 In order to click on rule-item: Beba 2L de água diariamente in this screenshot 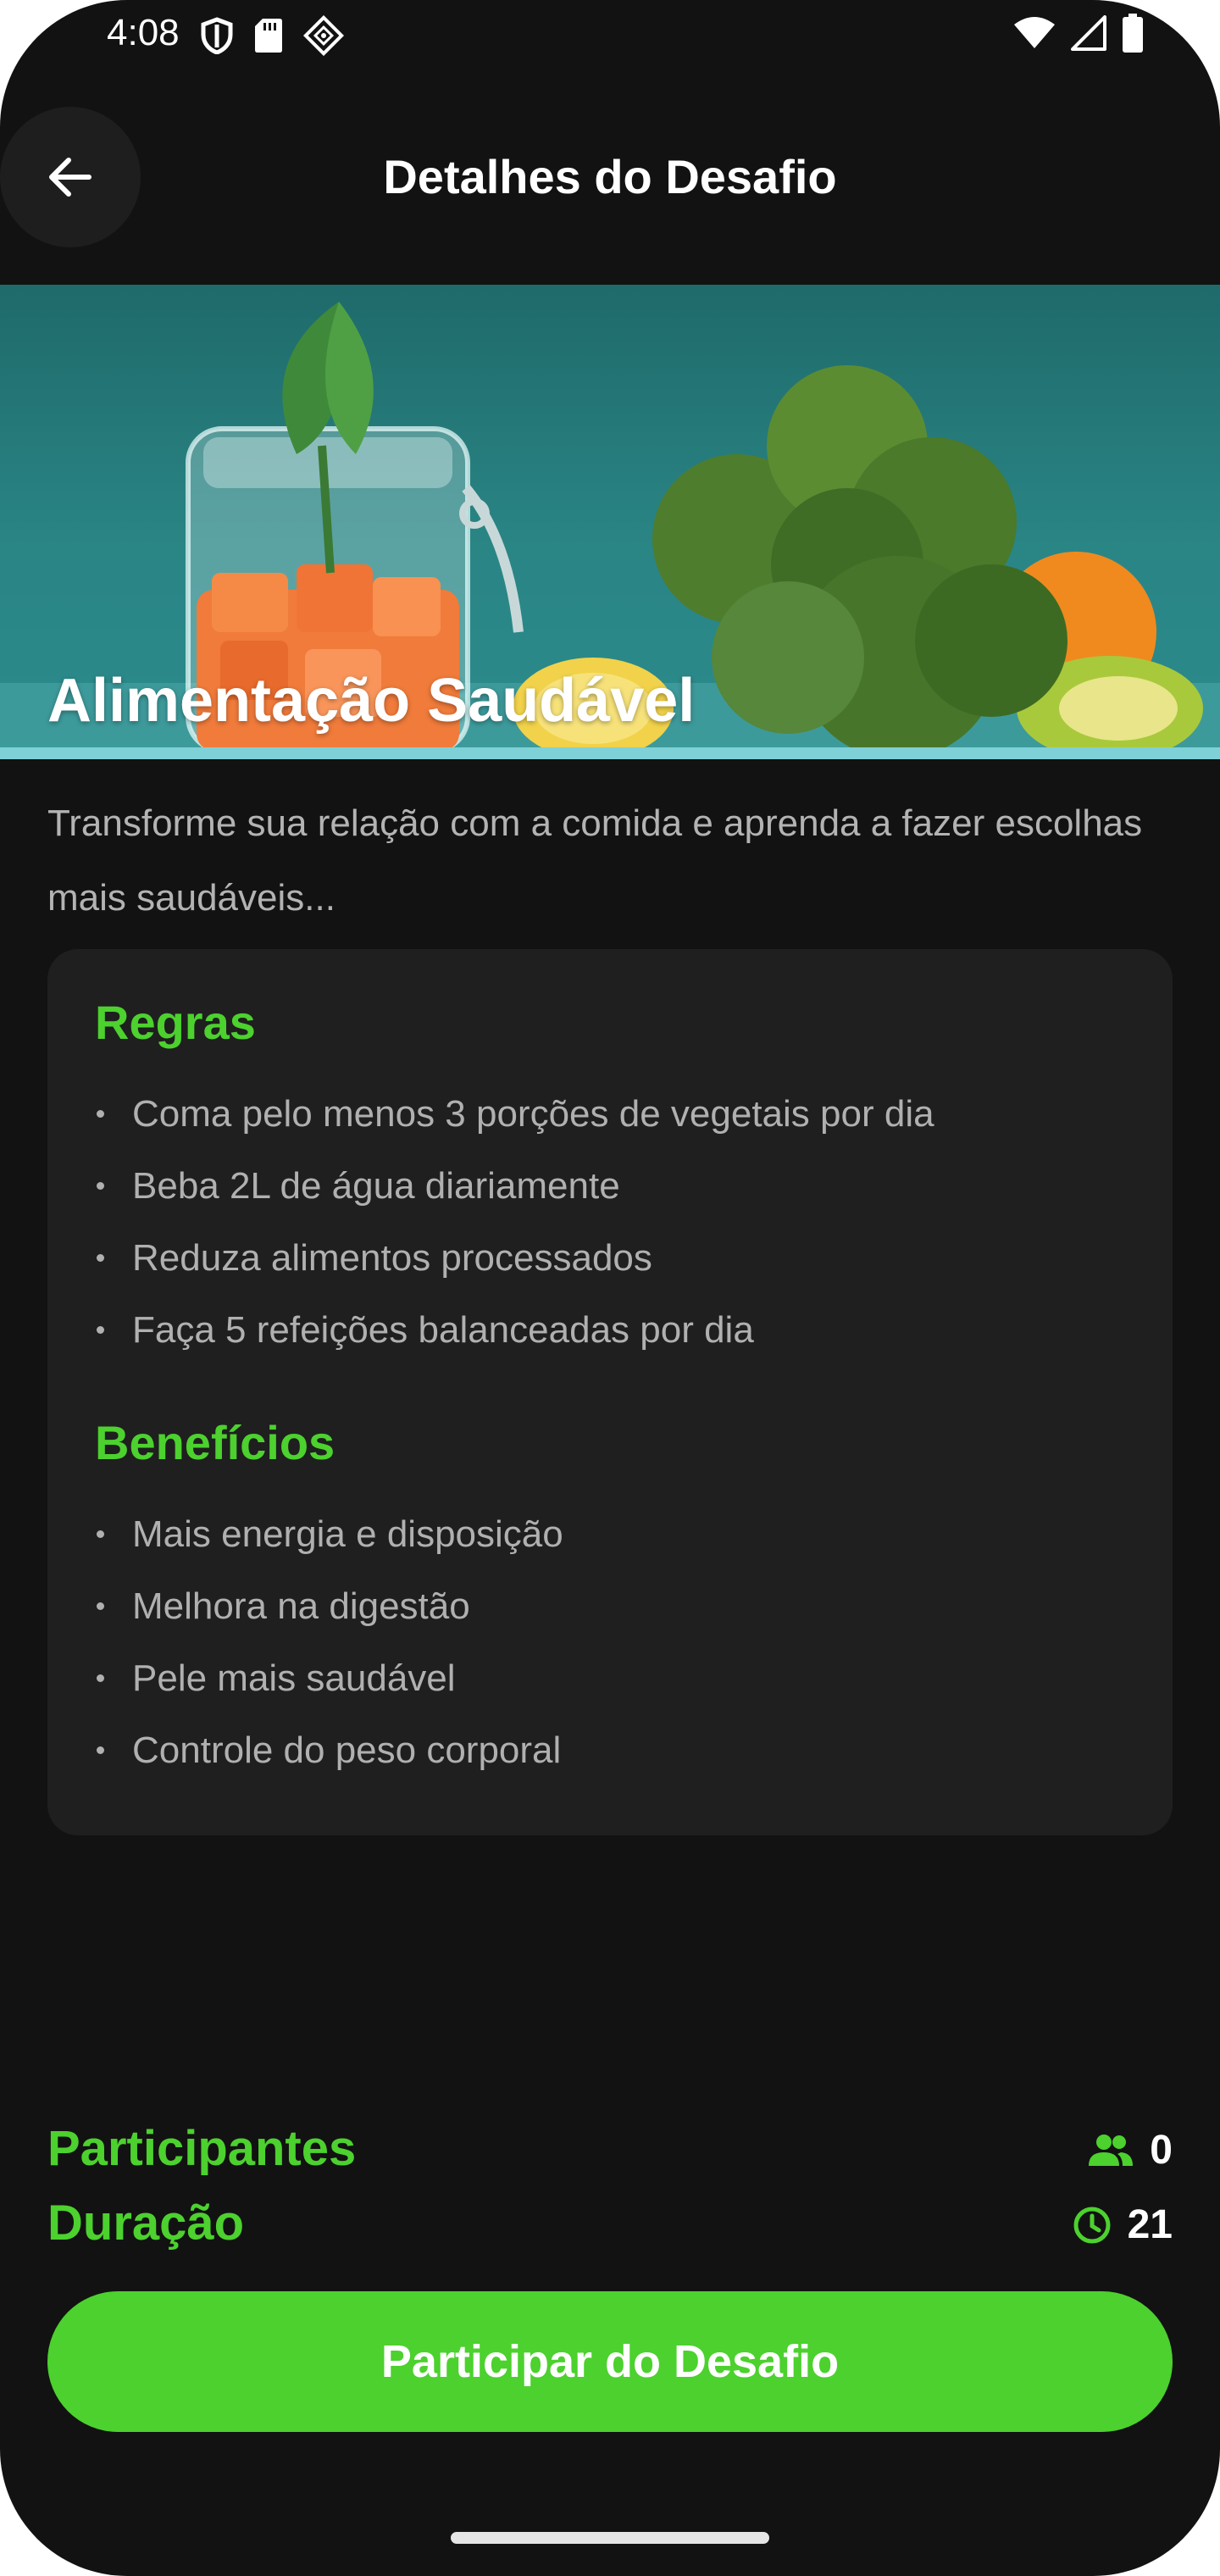, I will do `click(617, 1186)`.